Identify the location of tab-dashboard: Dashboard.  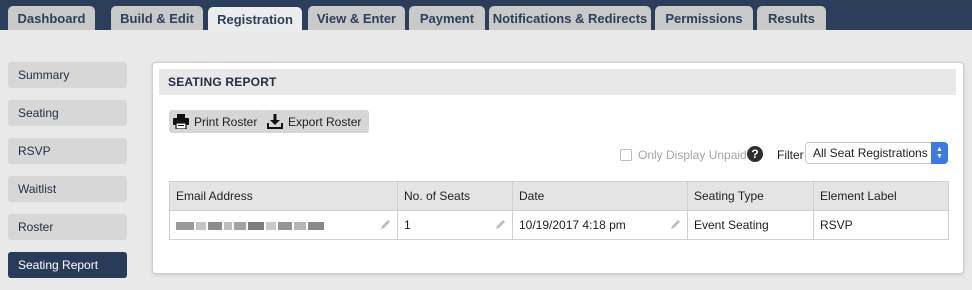
(51, 18).